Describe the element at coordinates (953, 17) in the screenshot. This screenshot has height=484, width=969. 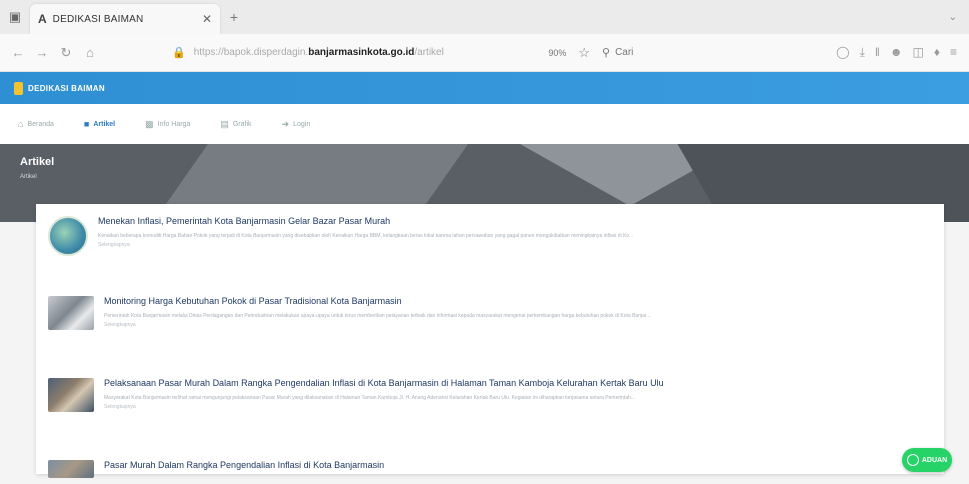
I see `tab-overflow-chevron-icon: ⌄` at that location.